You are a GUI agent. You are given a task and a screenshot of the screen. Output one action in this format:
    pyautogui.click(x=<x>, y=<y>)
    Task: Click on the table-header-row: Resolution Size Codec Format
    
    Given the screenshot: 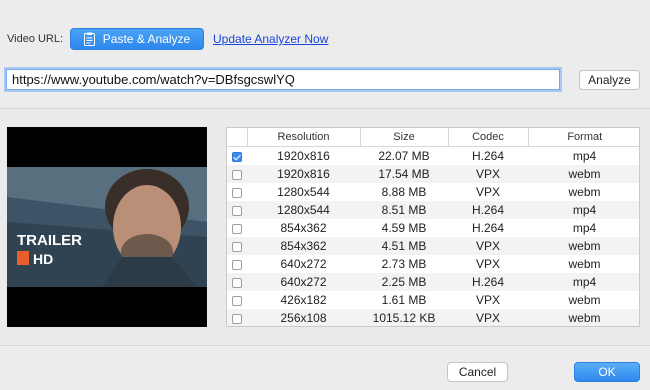 What is the action you would take?
    pyautogui.click(x=433, y=137)
    